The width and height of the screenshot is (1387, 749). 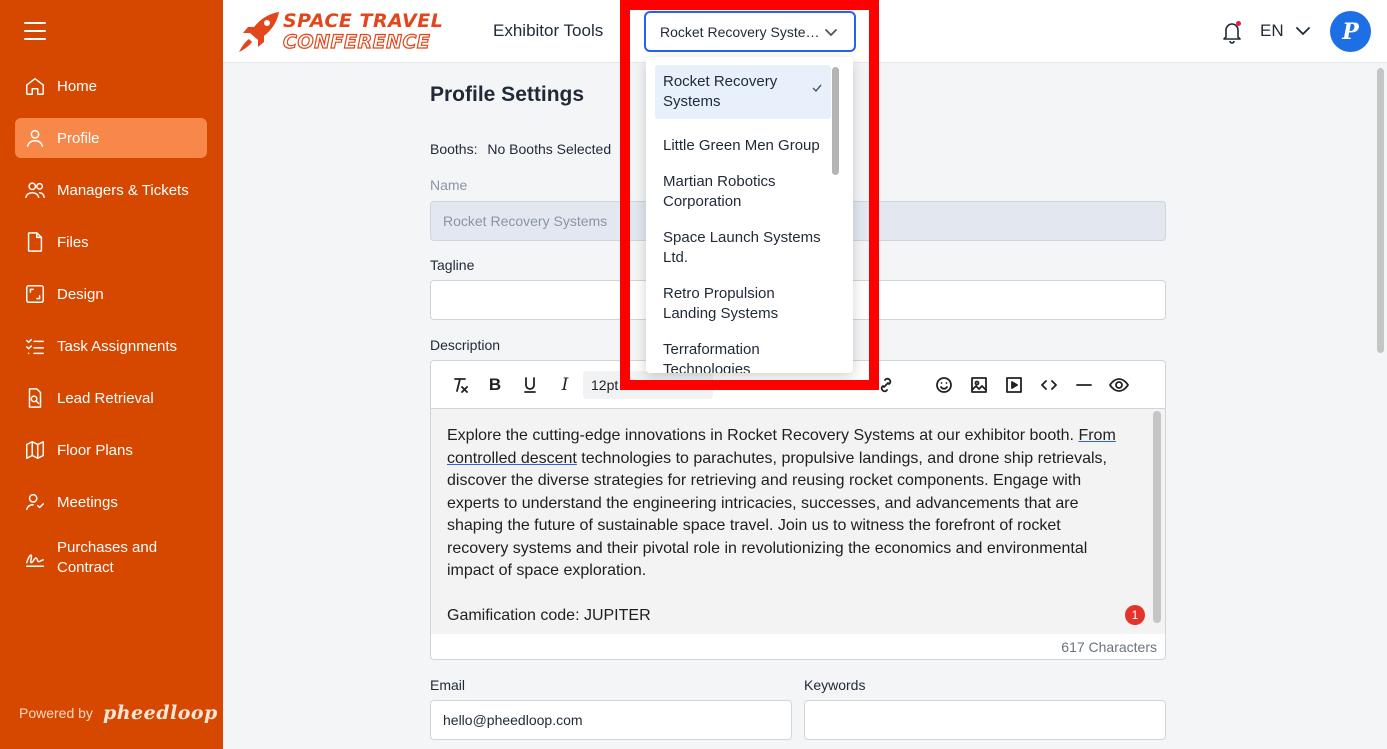 I want to click on sidebar-item-label: Files, so click(x=73, y=242).